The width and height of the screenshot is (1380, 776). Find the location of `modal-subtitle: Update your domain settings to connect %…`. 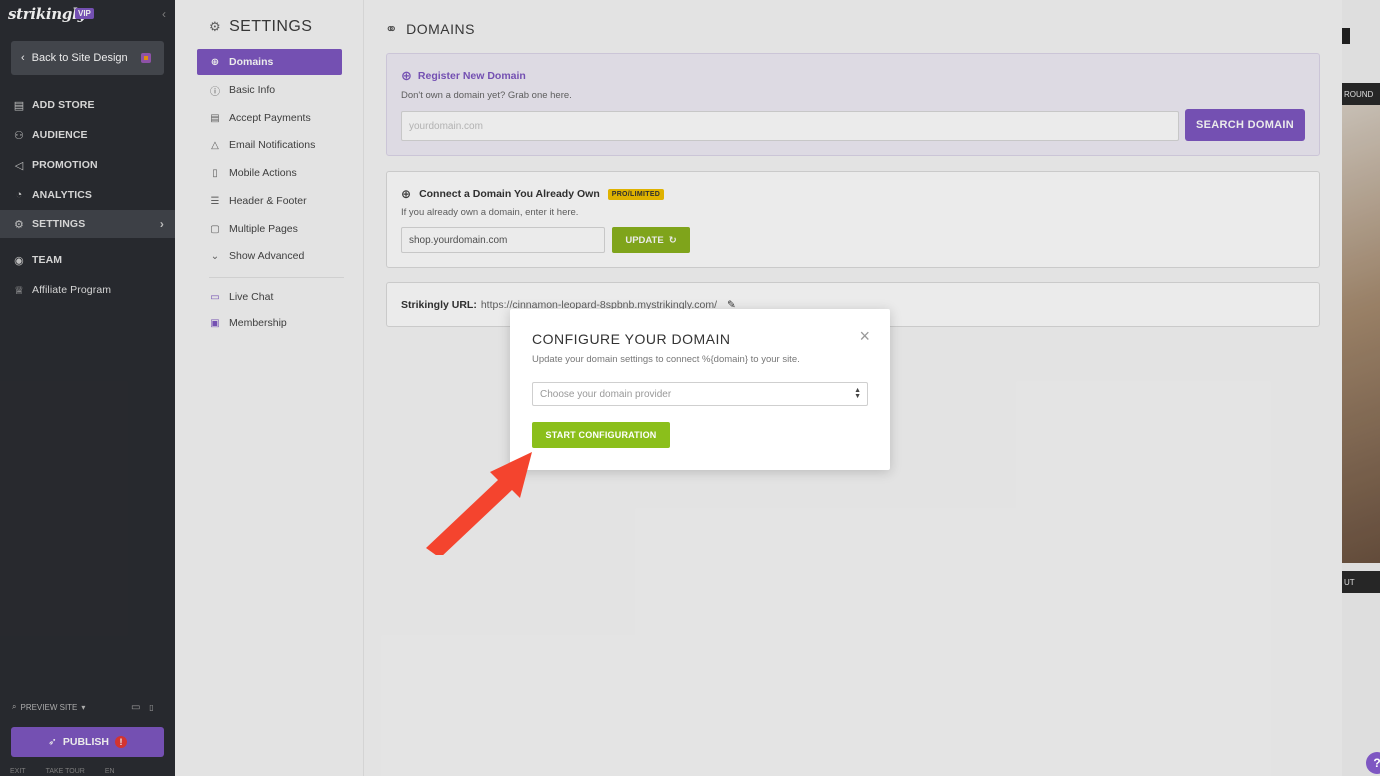

modal-subtitle: Update your domain settings to connect %… is located at coordinates (666, 359).